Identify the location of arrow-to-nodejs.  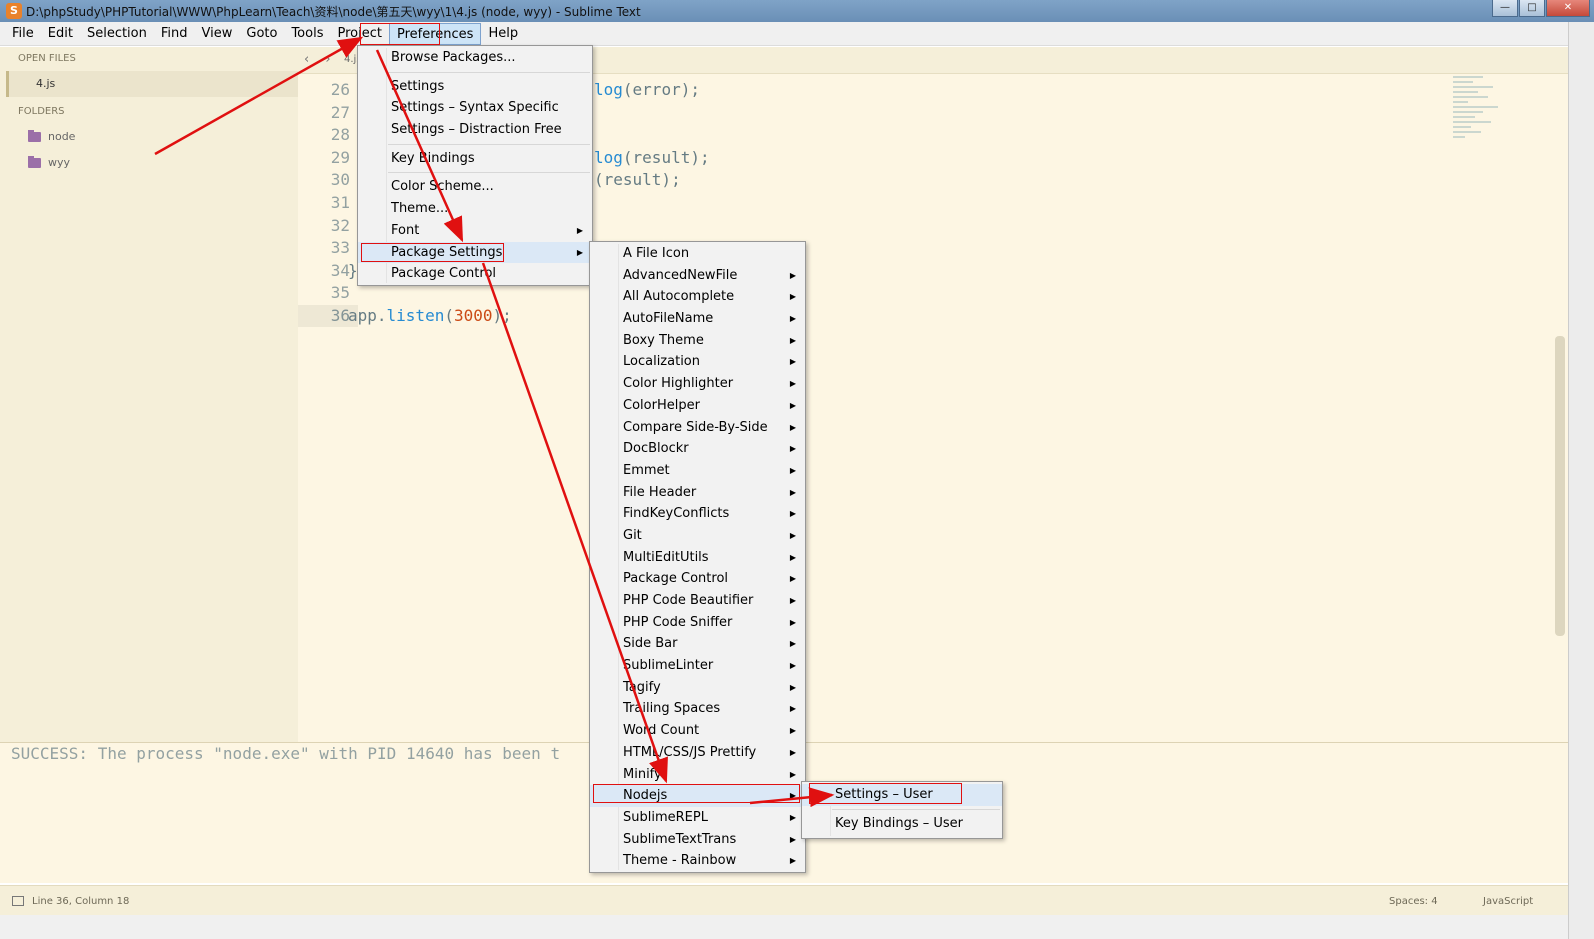
(574, 523).